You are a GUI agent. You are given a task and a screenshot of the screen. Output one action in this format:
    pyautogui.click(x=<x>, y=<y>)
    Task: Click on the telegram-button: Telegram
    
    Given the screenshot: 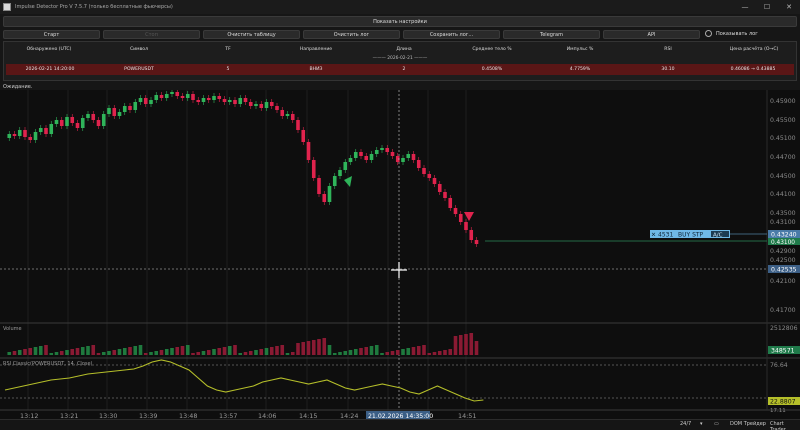 What is the action you would take?
    pyautogui.click(x=551, y=34)
    